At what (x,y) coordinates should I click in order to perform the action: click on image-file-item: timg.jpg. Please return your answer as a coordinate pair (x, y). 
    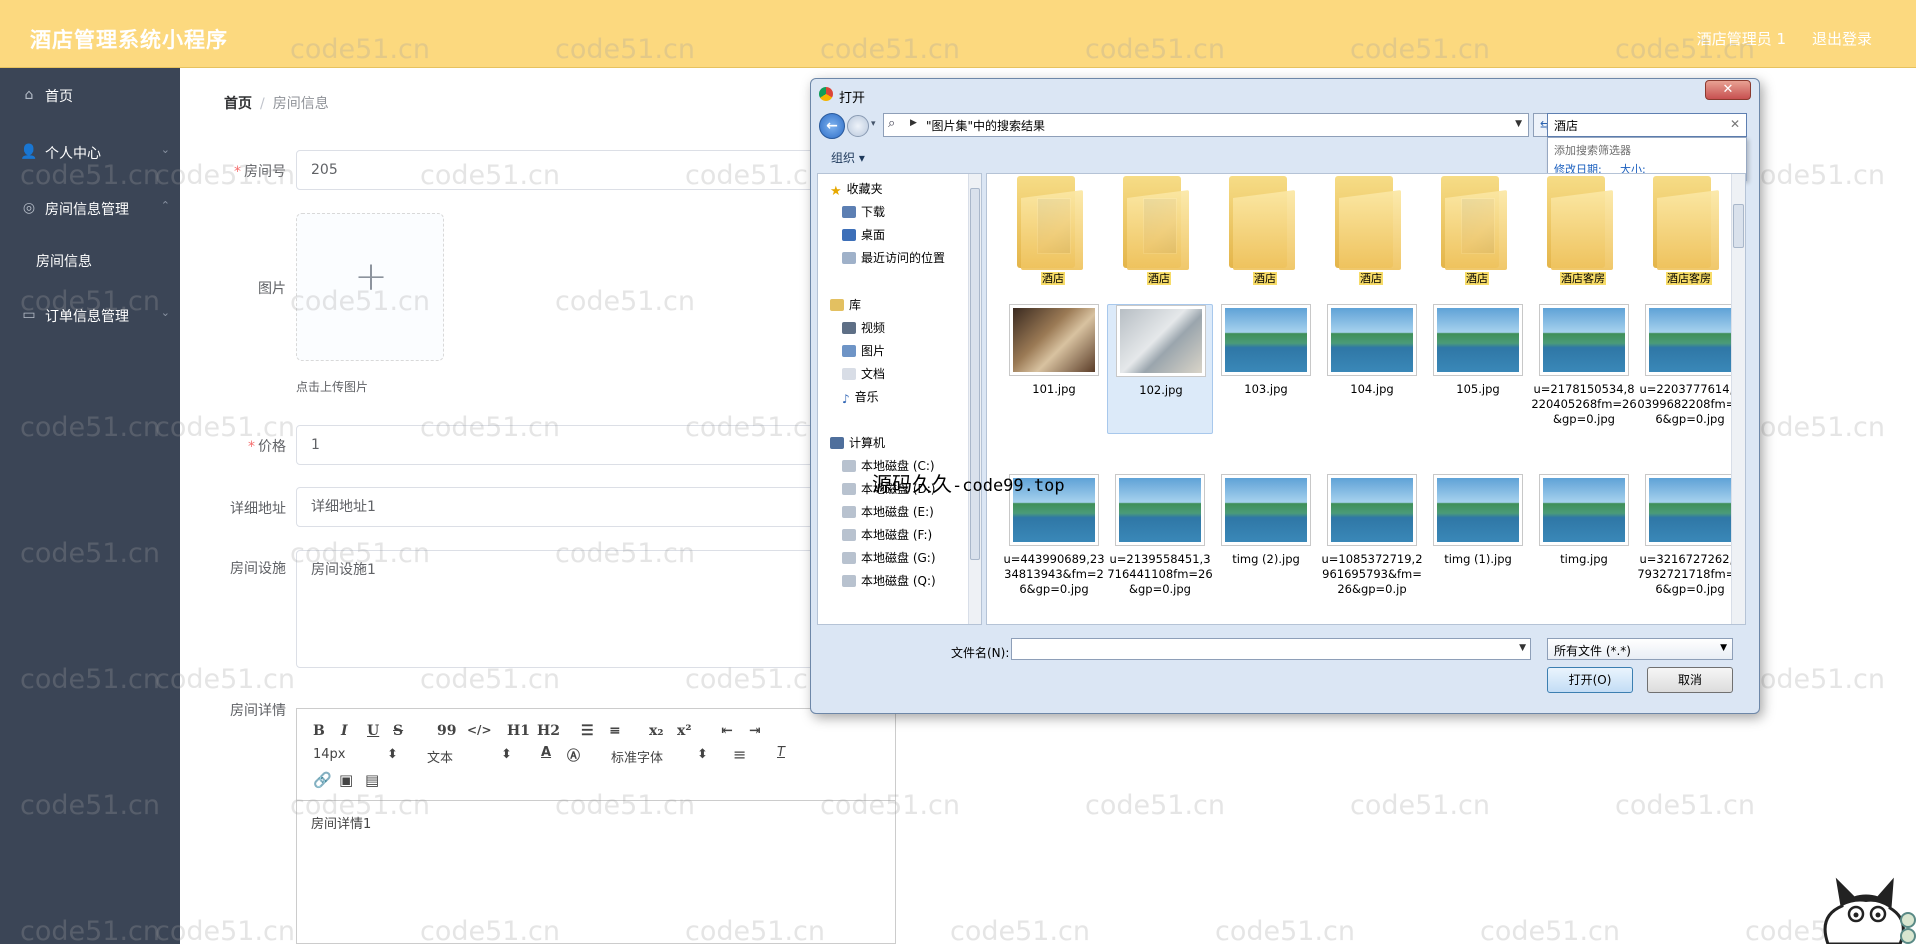
    Looking at the image, I should click on (1584, 539).